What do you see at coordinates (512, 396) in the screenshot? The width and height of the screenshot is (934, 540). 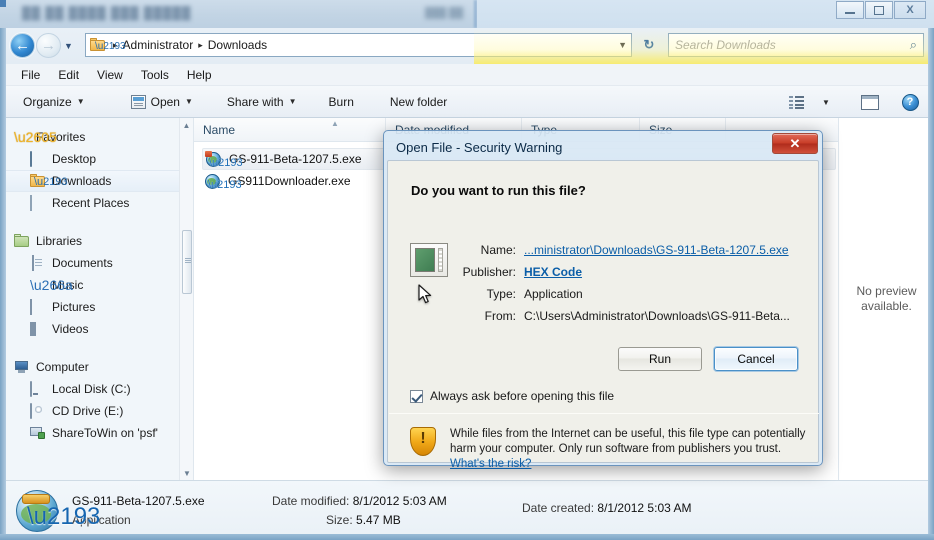 I see `always-ask-checkbox-row: Always ask before opening this file` at bounding box center [512, 396].